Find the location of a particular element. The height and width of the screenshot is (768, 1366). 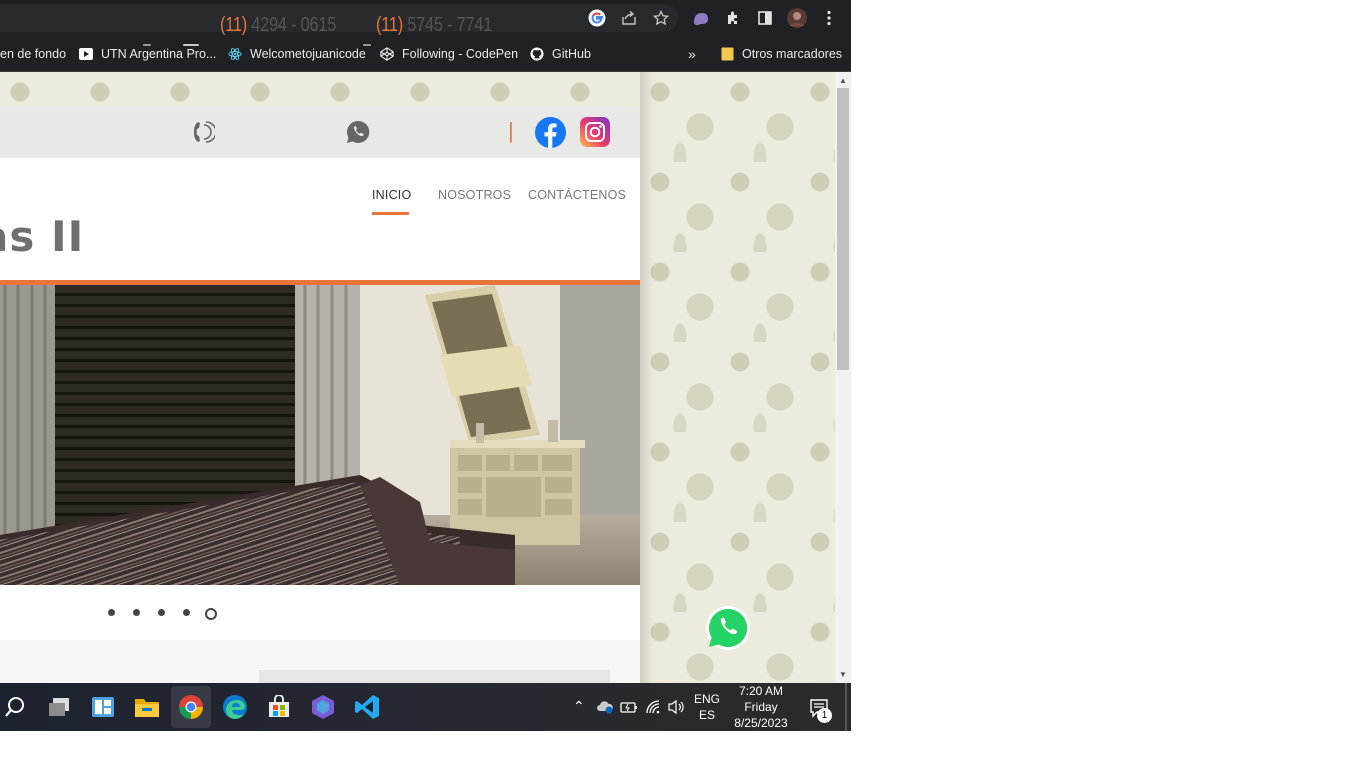

scroll-up-arrow: ▲ is located at coordinates (843, 81).